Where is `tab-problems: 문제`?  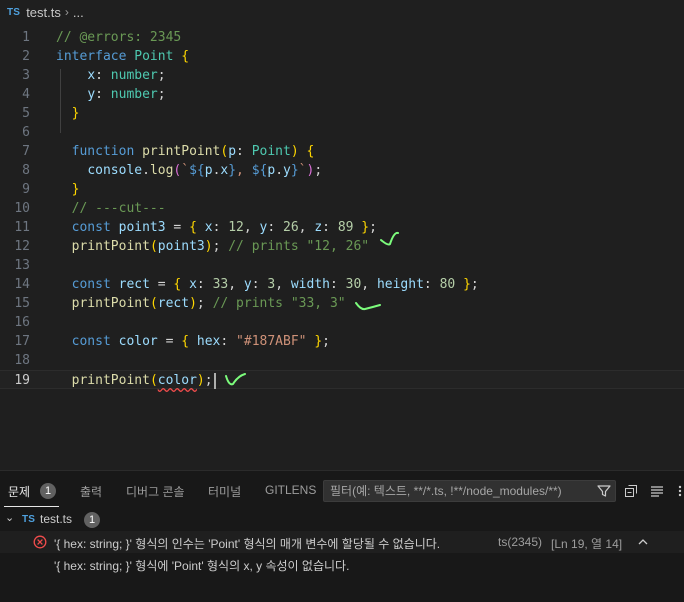
tab-problems: 문제 is located at coordinates (19, 491).